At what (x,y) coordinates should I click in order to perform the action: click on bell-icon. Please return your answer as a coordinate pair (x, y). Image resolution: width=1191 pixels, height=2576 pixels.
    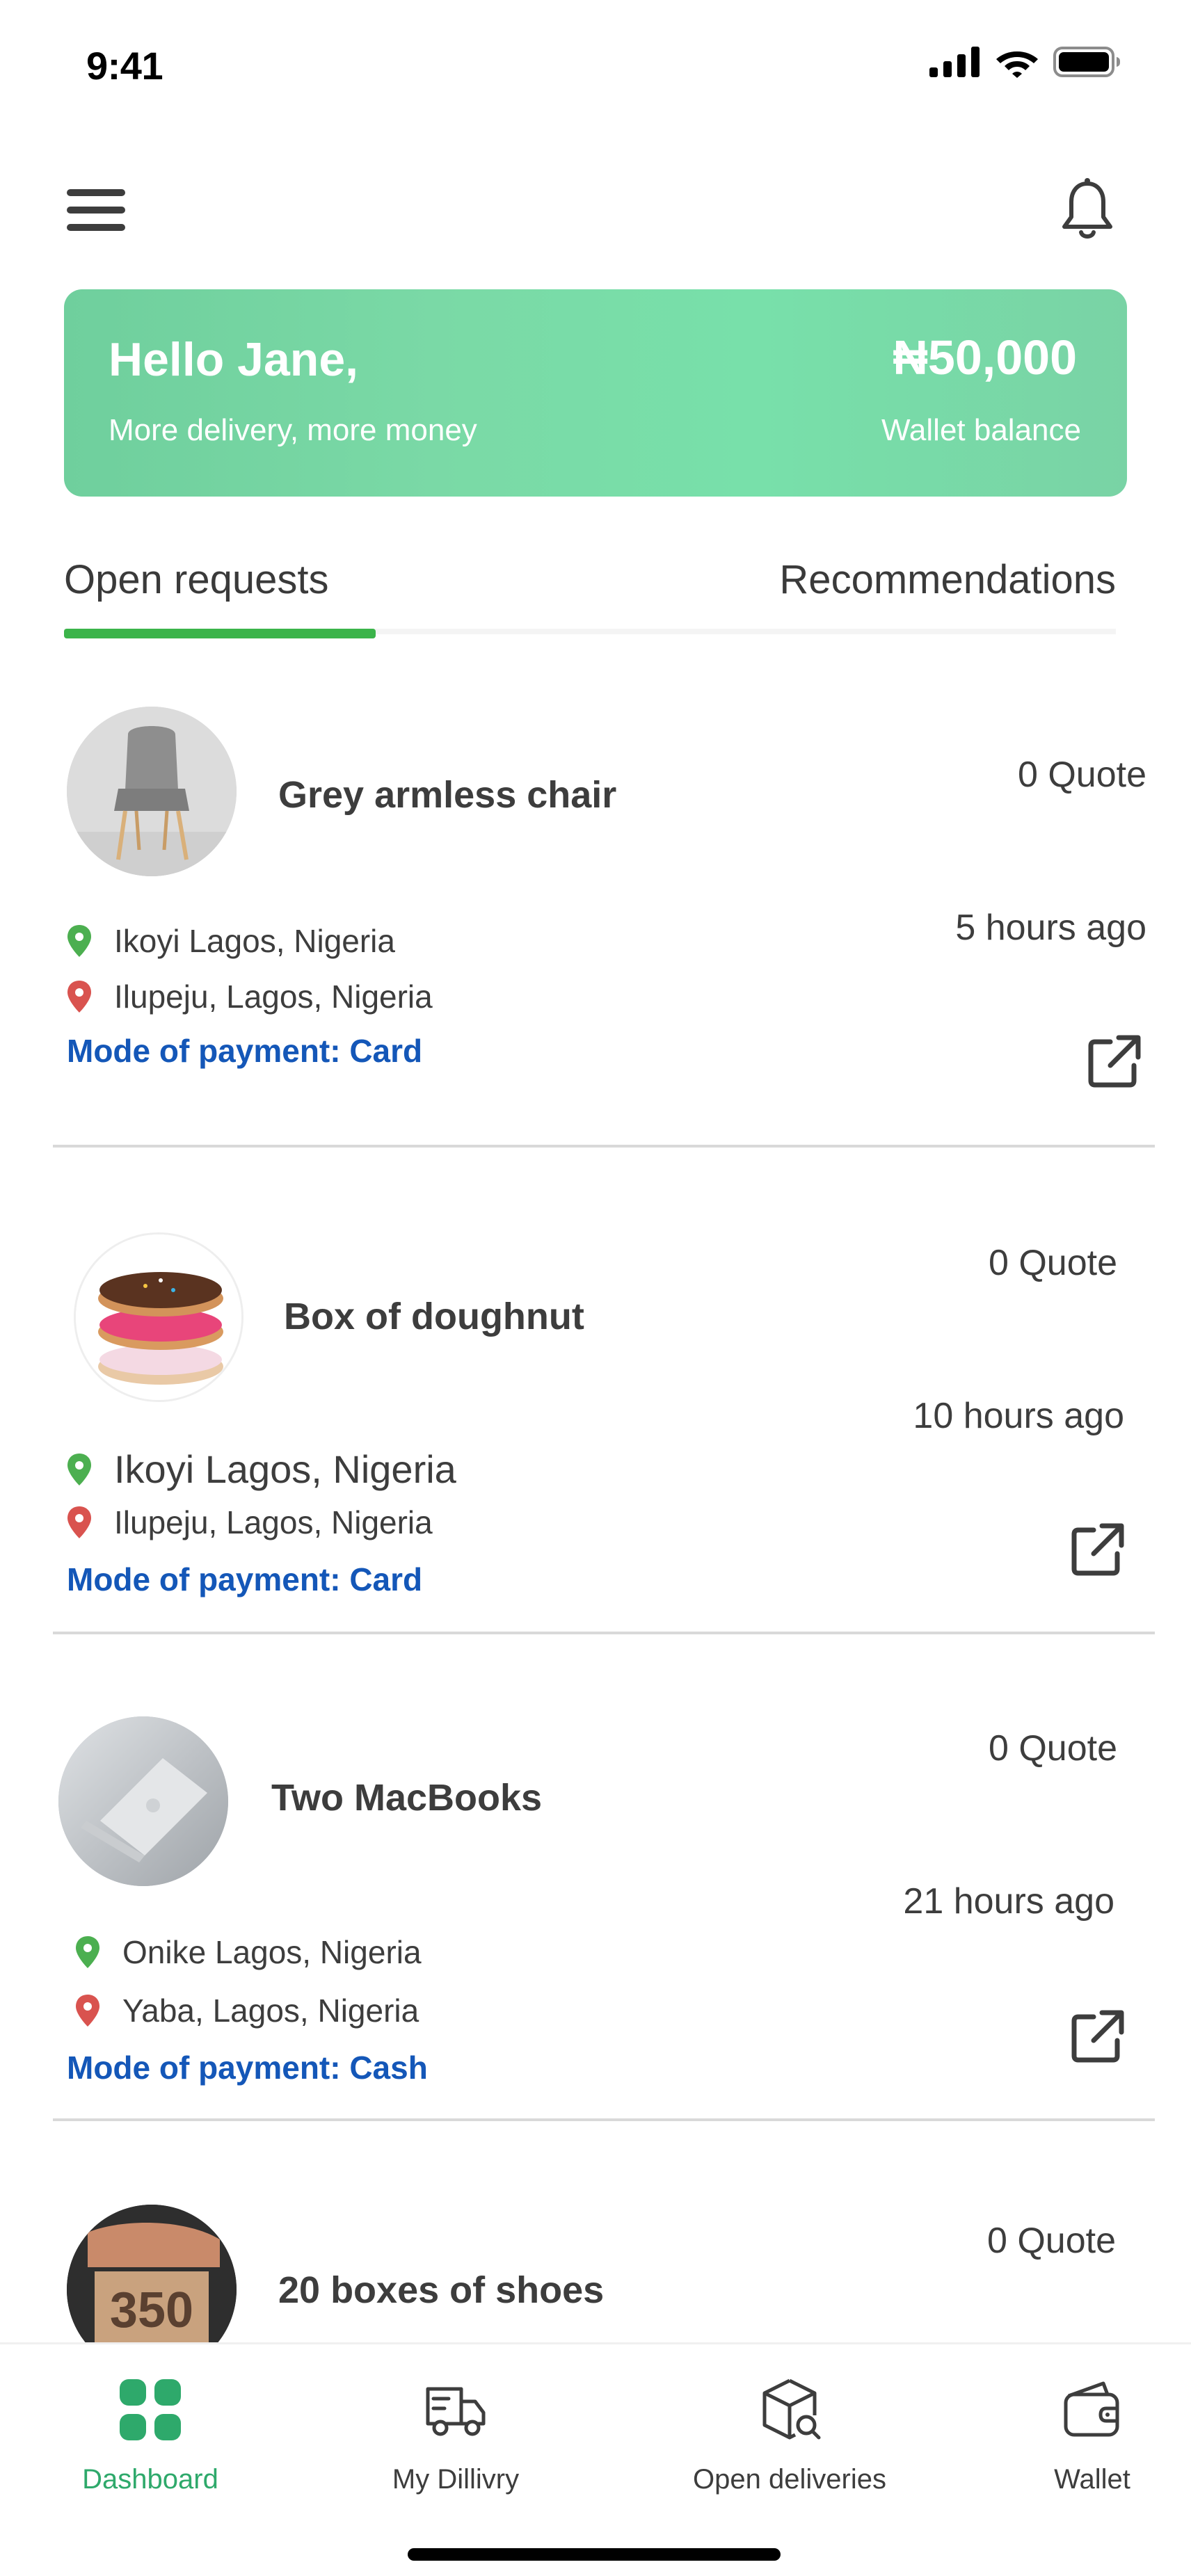
    Looking at the image, I should click on (1087, 208).